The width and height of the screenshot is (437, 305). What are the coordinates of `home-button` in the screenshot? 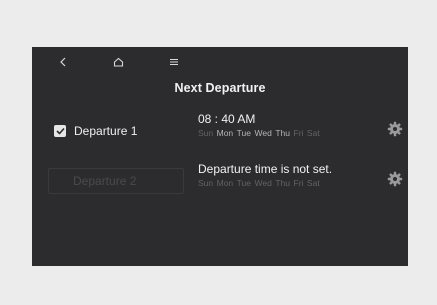 It's located at (118, 62).